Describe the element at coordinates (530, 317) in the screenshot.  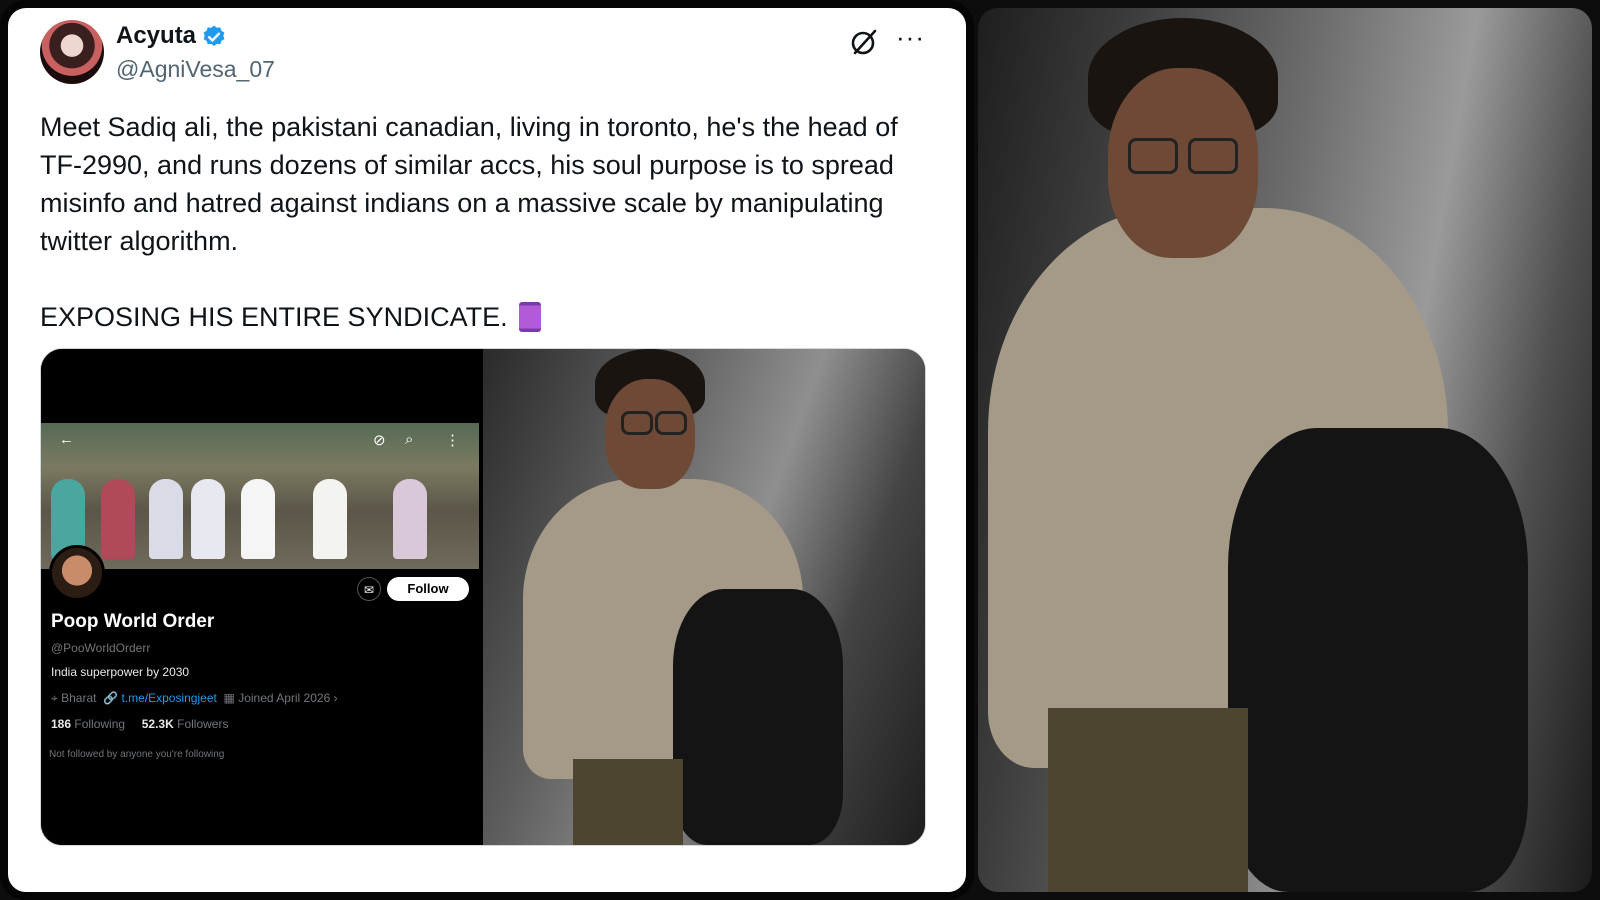
I see `thread-emoji-icon` at that location.